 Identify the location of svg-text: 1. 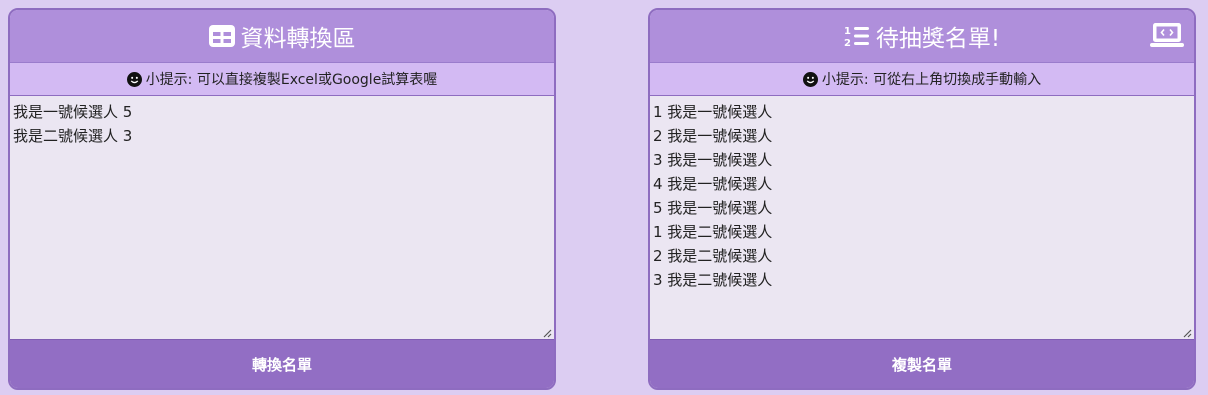
(847, 31).